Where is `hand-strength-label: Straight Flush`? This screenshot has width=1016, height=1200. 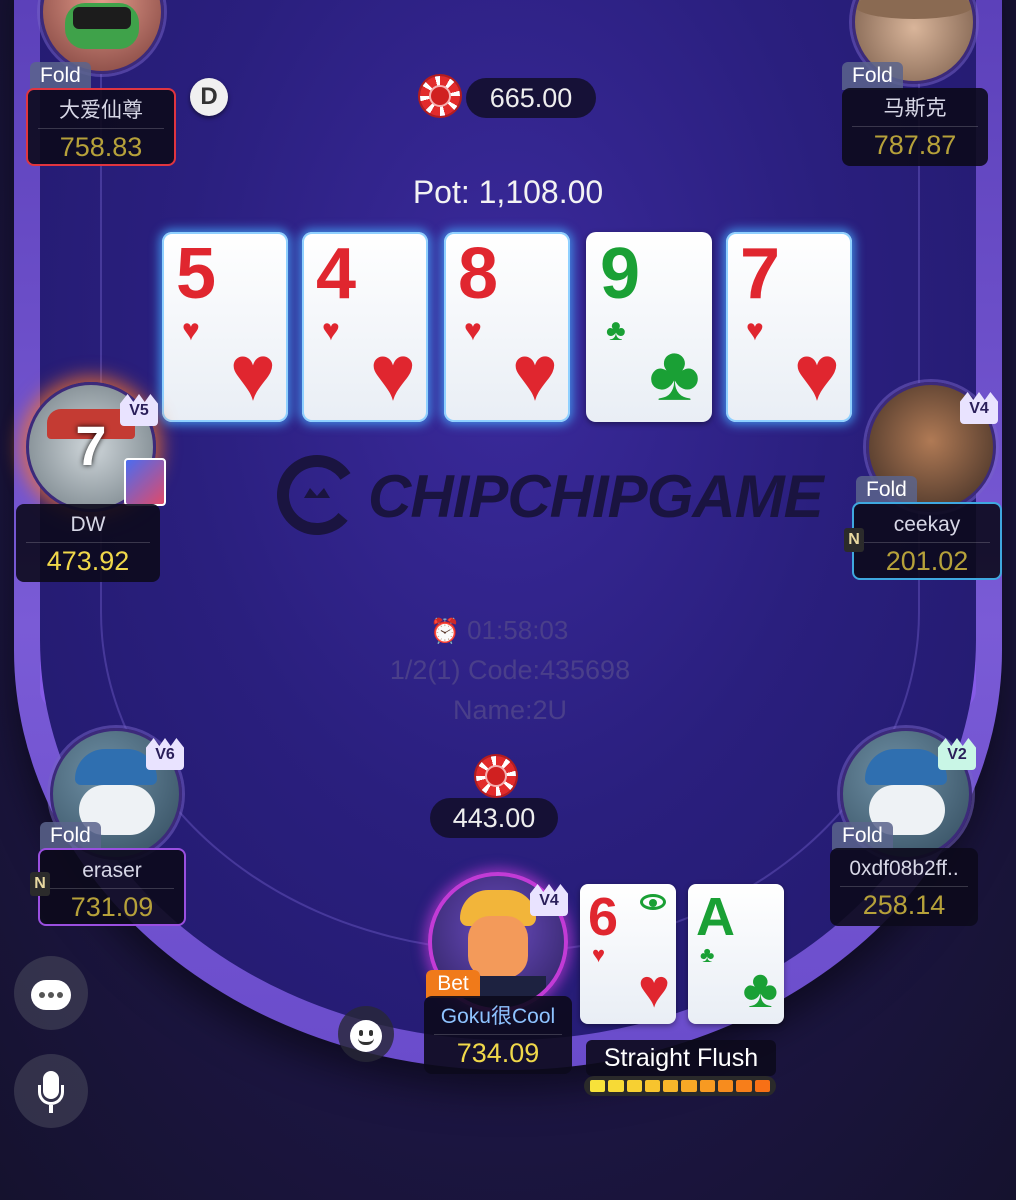 hand-strength-label: Straight Flush is located at coordinates (681, 1058).